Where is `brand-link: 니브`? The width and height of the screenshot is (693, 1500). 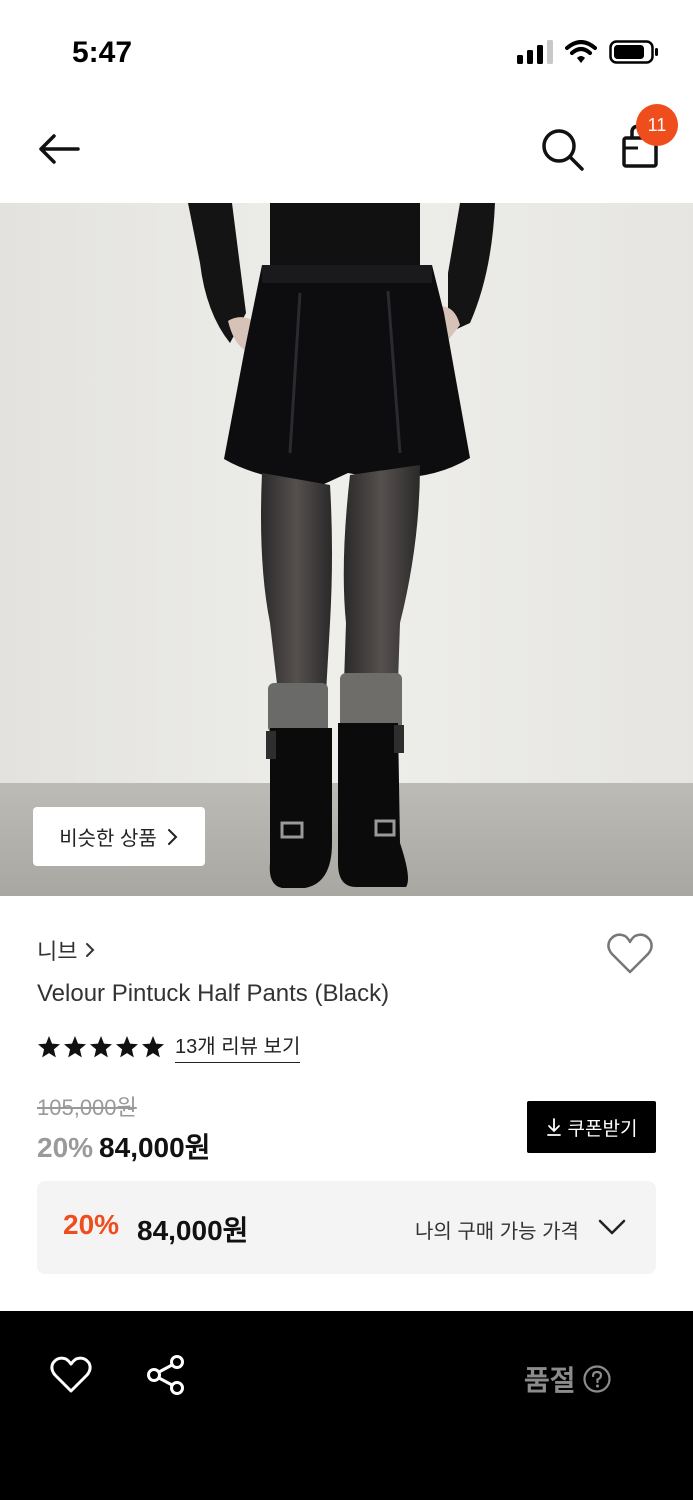
brand-link: 니브 is located at coordinates (66, 950).